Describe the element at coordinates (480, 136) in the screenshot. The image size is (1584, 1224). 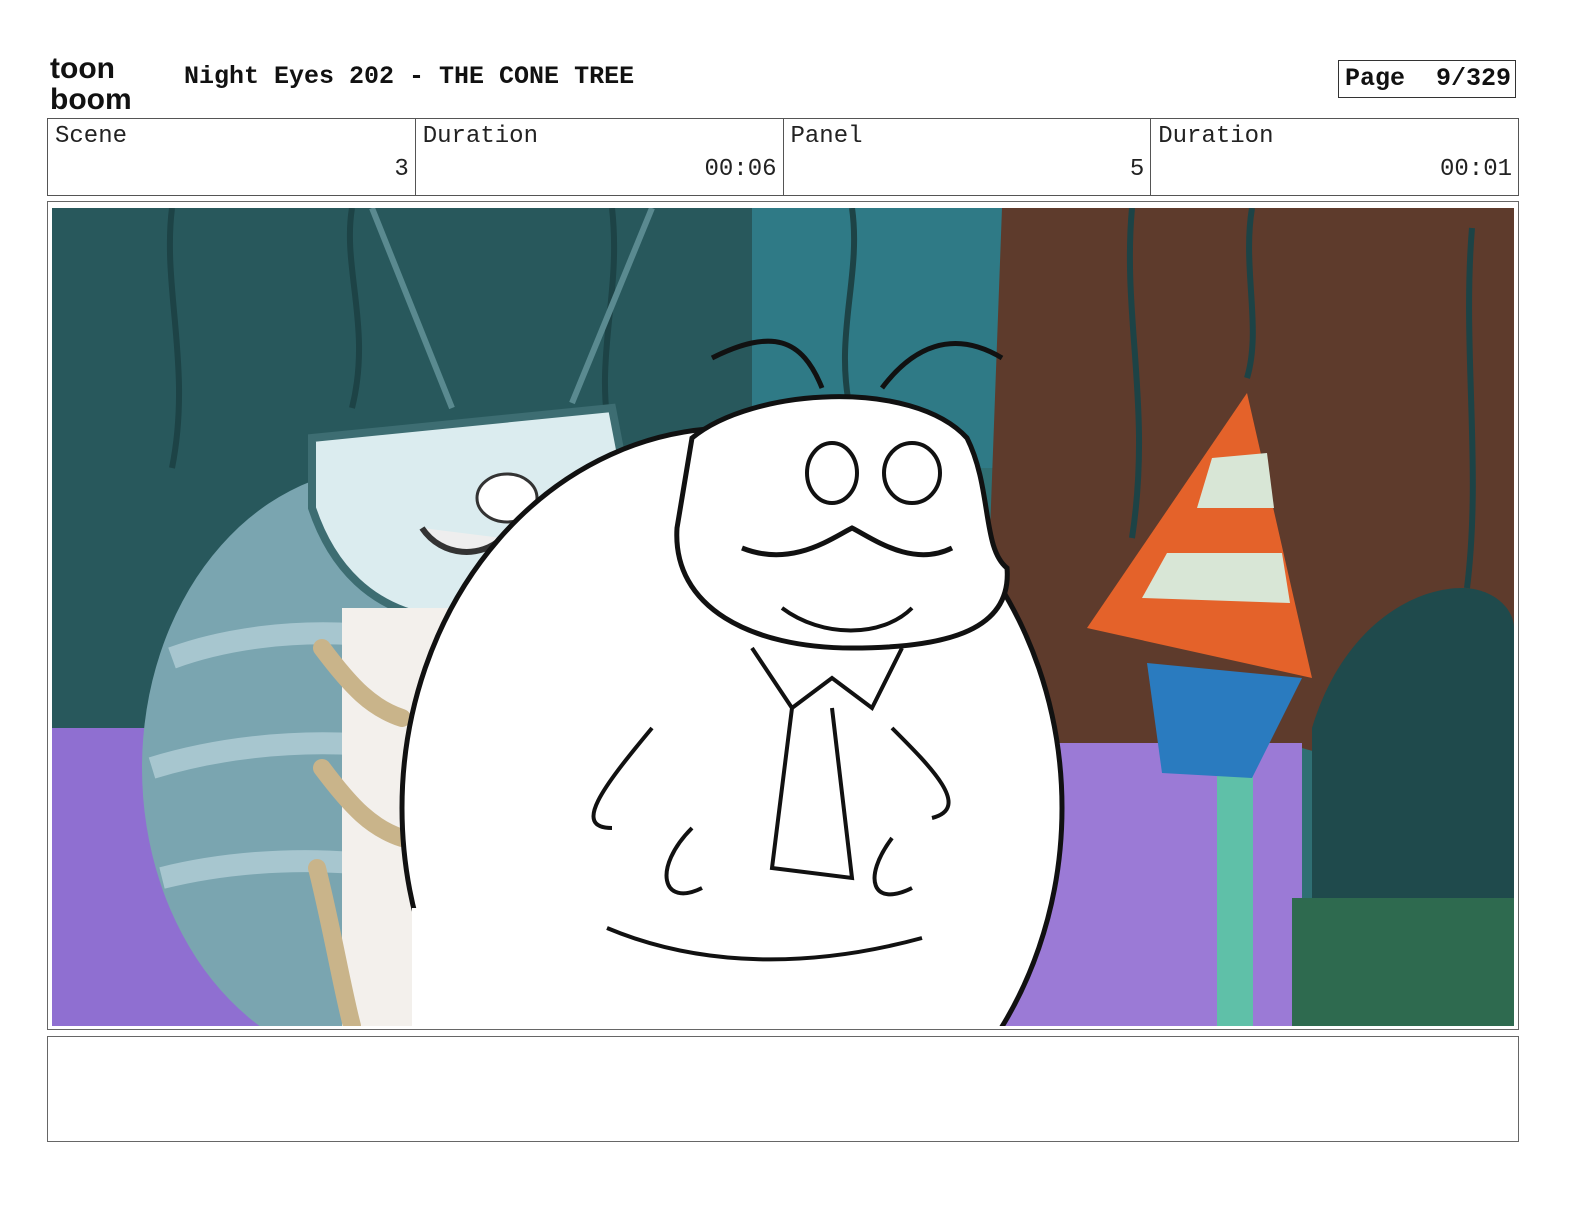
I see `scene-duration-label: Duration` at that location.